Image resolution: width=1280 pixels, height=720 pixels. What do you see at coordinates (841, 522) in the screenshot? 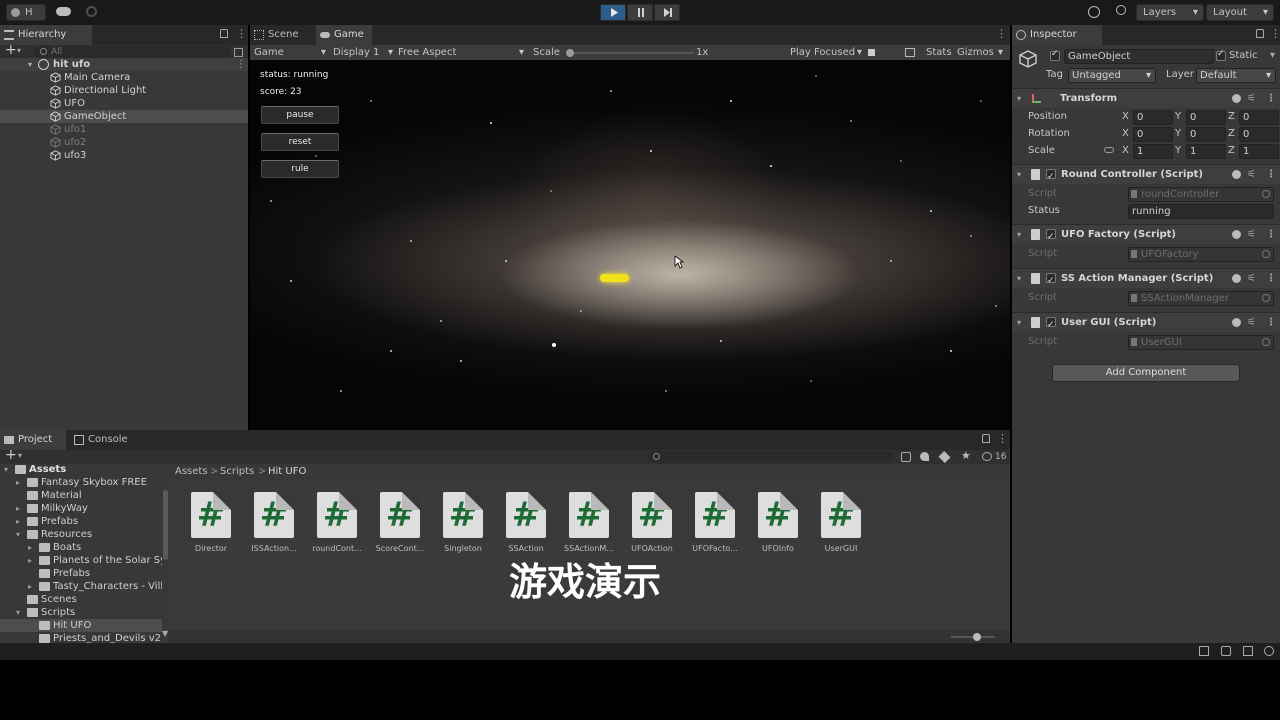
I see `script-asset: # UserGUI` at bounding box center [841, 522].